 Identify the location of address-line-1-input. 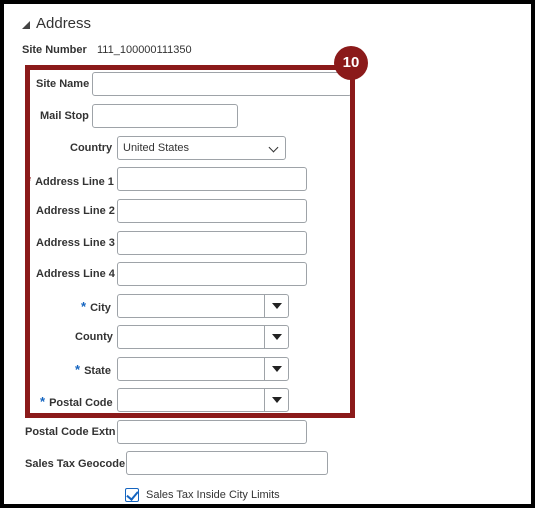
(212, 179).